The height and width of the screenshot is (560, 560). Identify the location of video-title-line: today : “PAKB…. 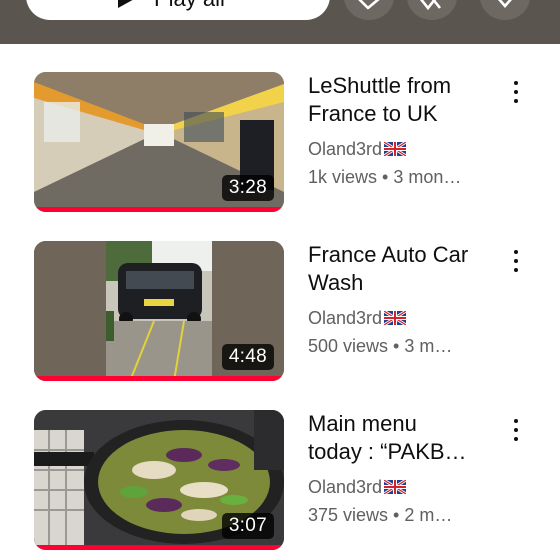
(387, 451).